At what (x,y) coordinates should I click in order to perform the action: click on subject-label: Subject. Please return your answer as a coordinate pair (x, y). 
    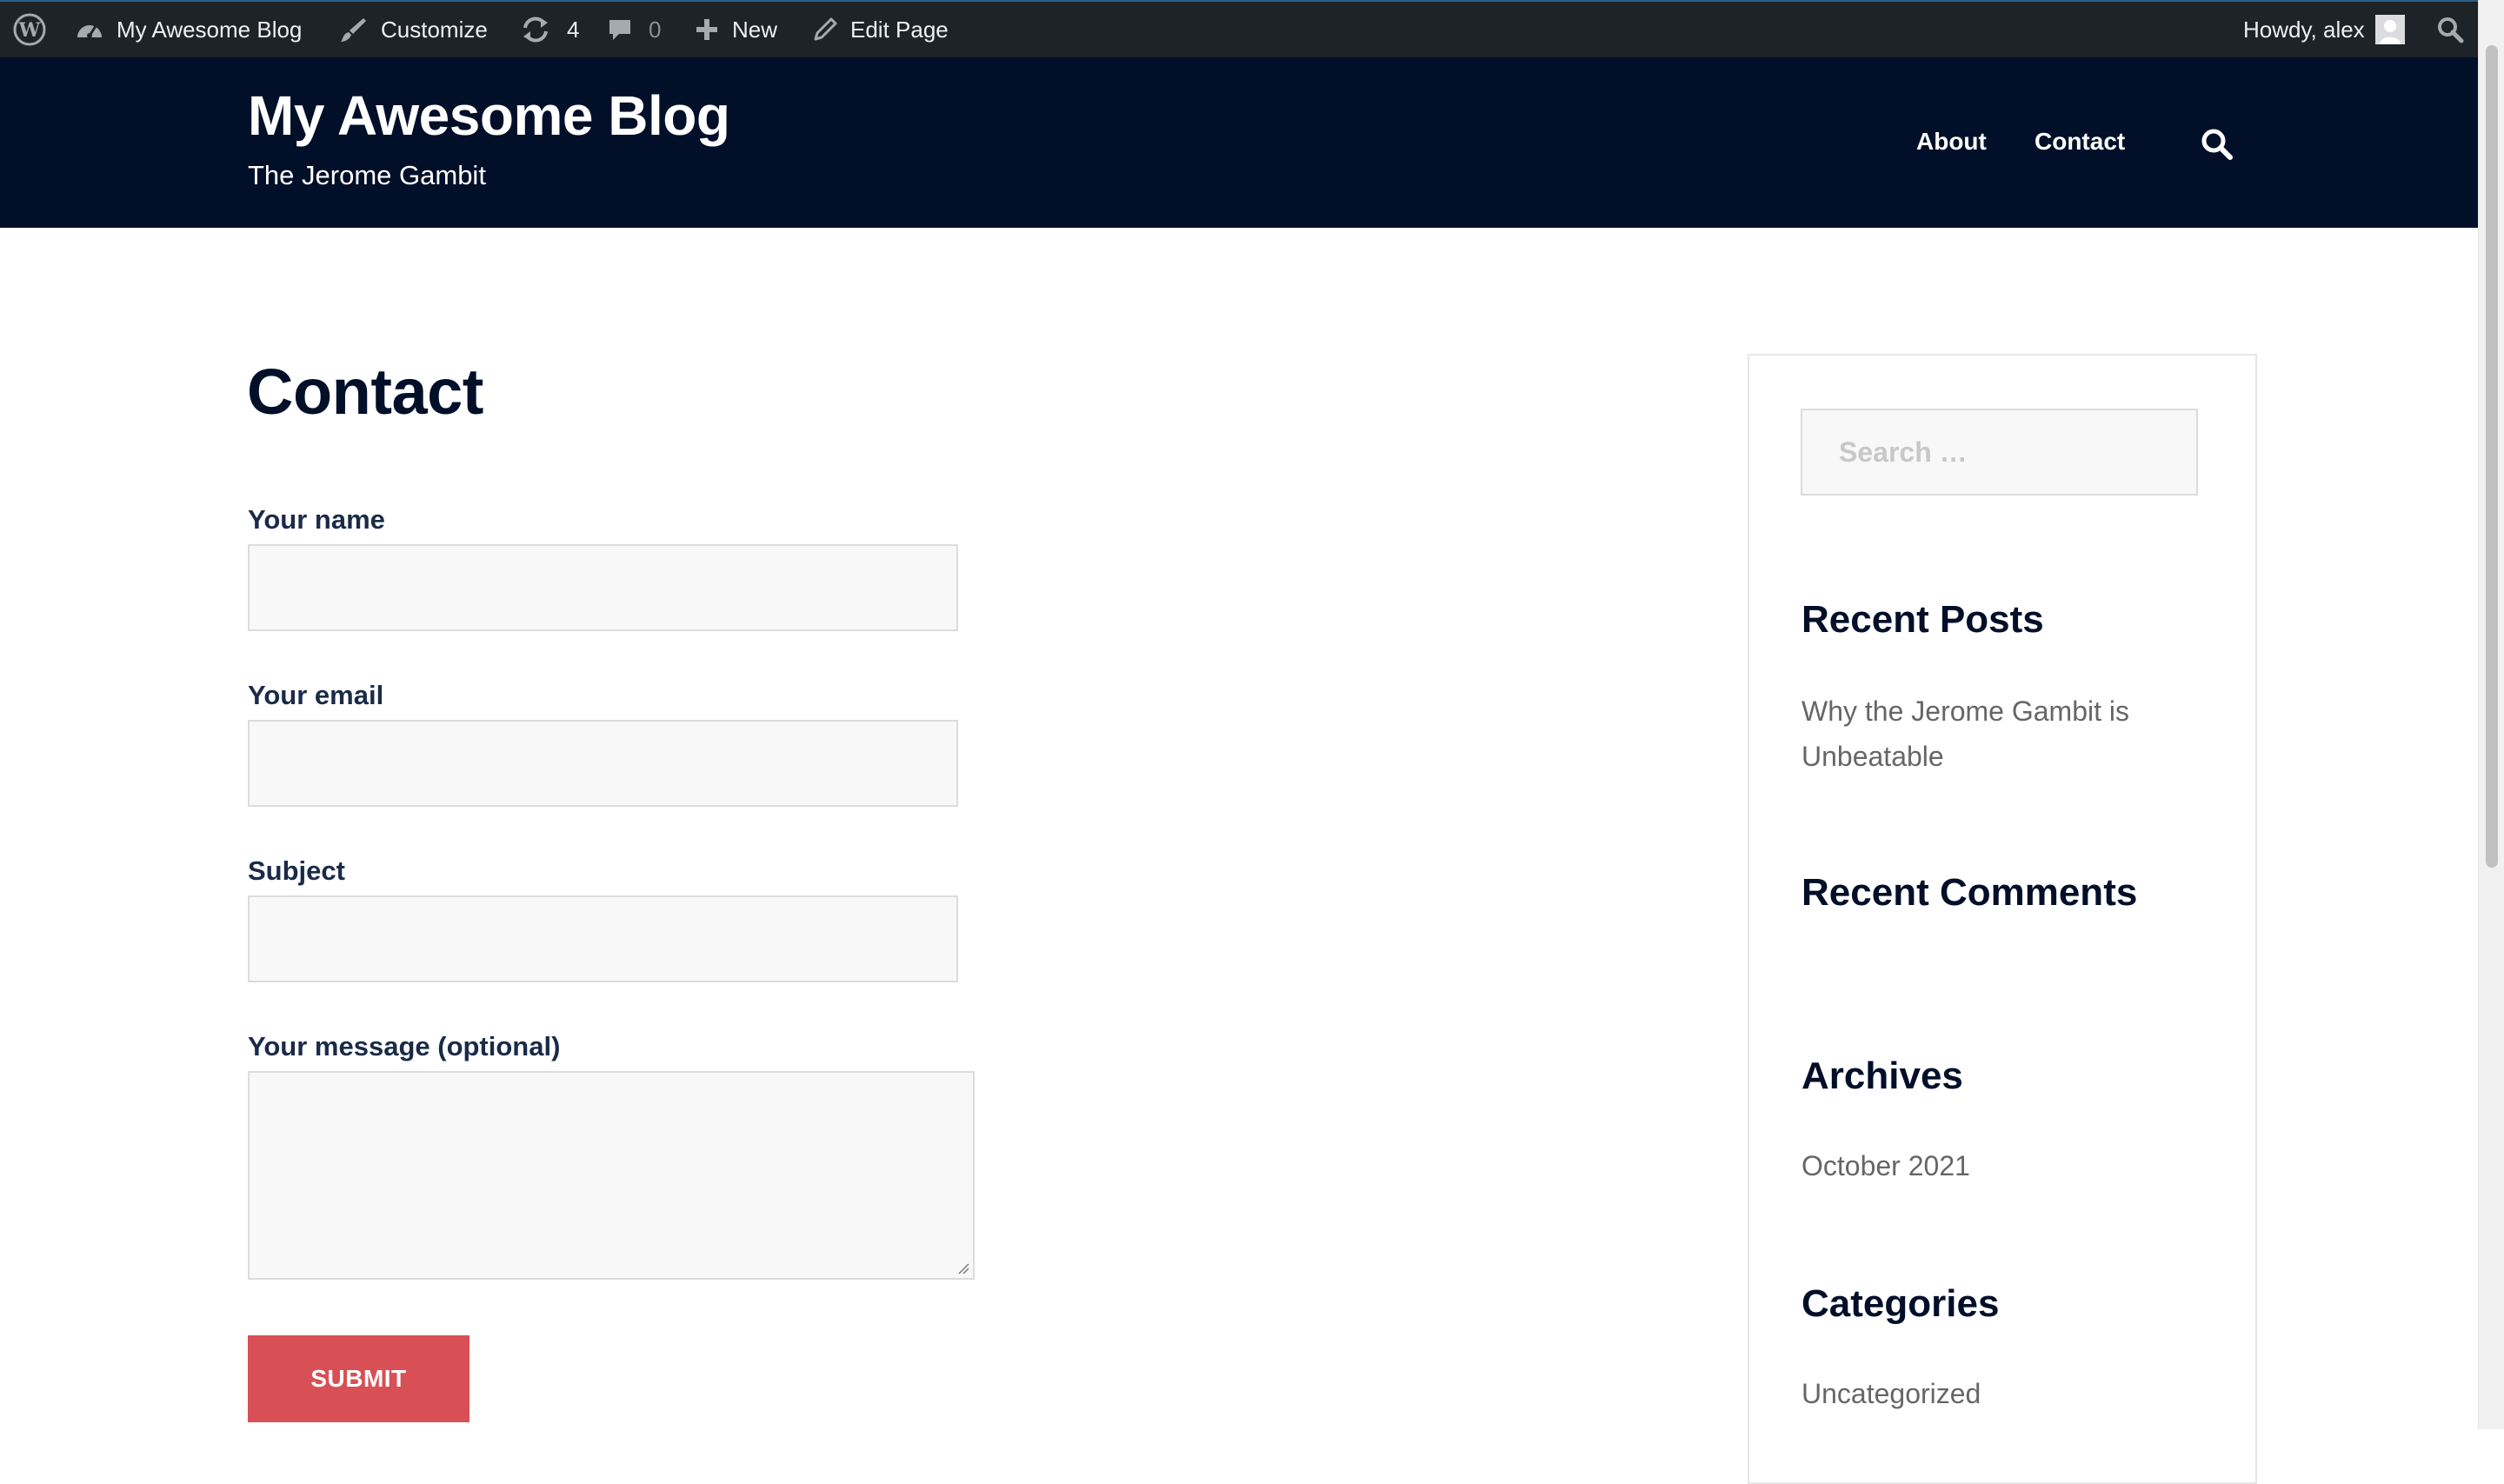
    Looking at the image, I should click on (296, 870).